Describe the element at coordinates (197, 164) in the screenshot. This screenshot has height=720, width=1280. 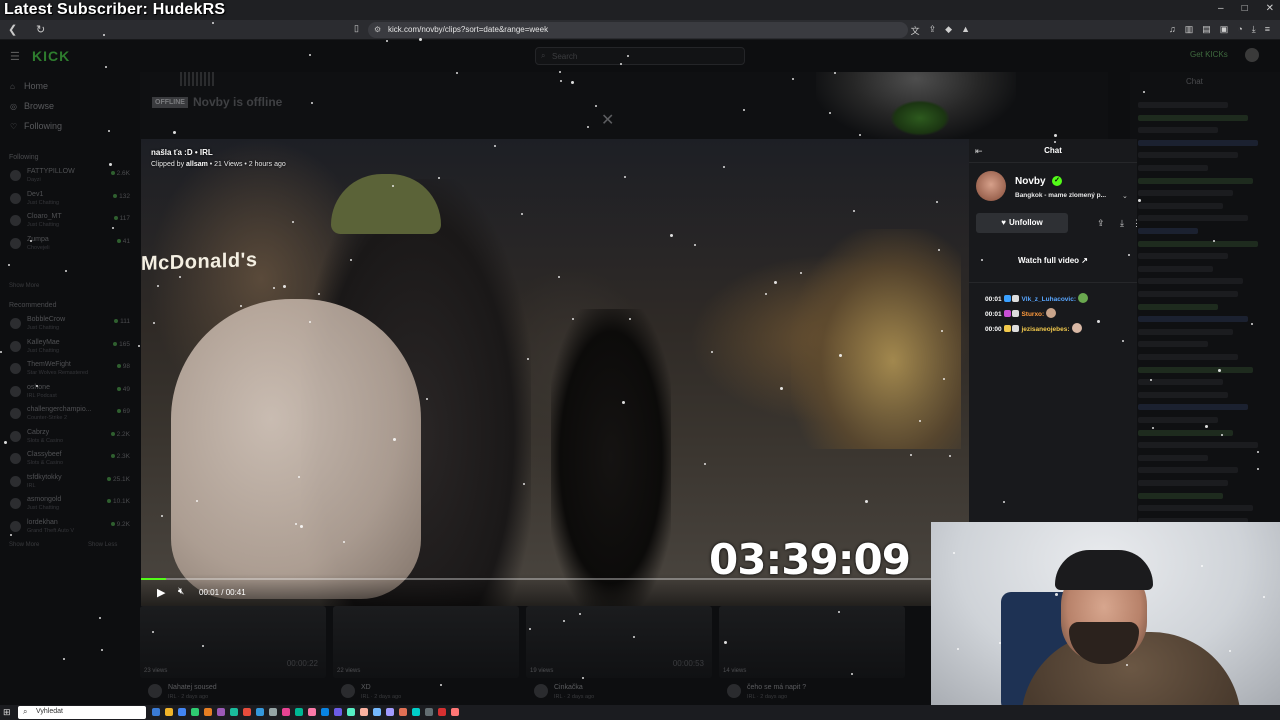
I see `clipper-link: allsam` at that location.